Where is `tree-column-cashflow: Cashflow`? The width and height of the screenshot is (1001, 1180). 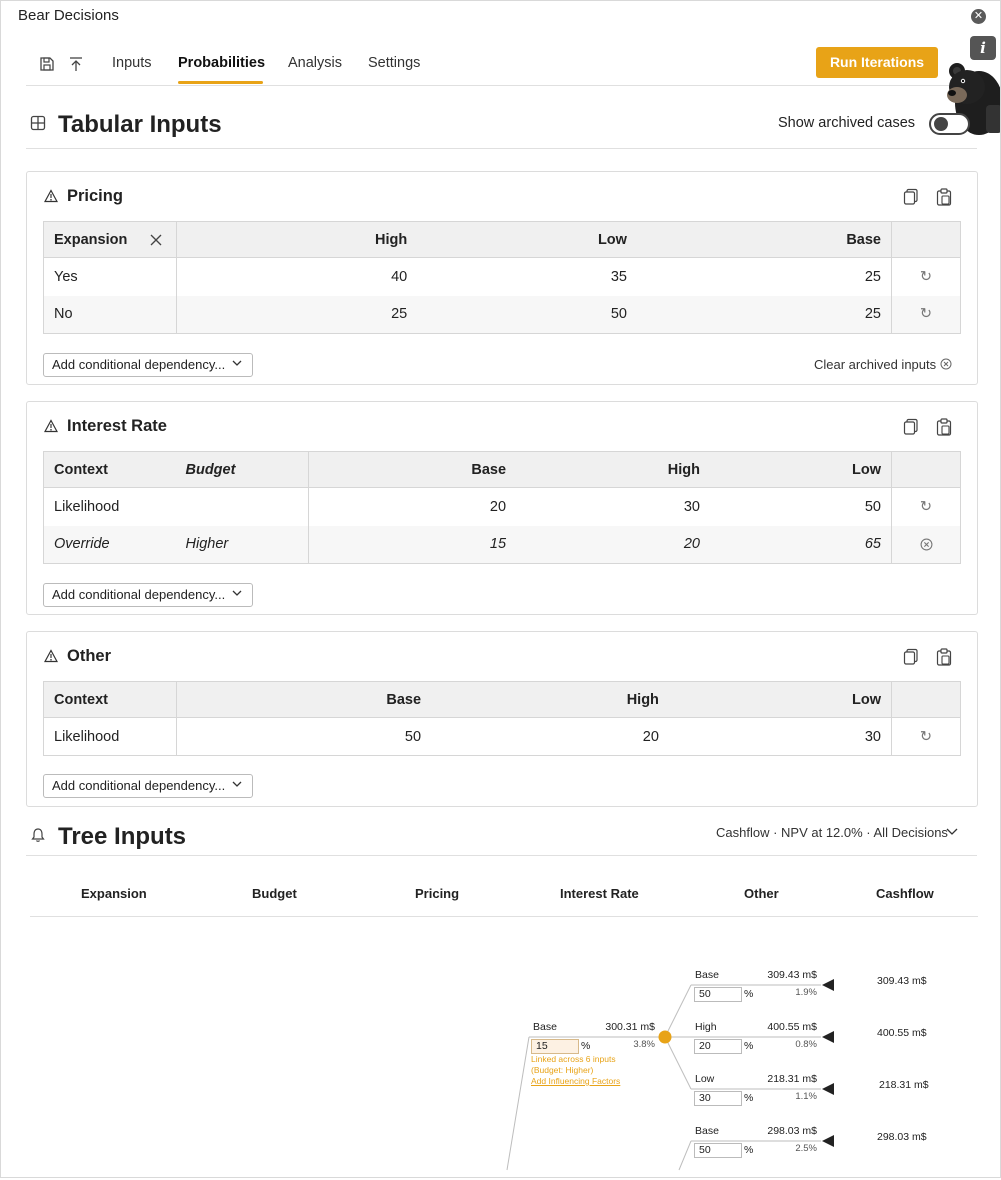
tree-column-cashflow: Cashflow is located at coordinates (905, 893).